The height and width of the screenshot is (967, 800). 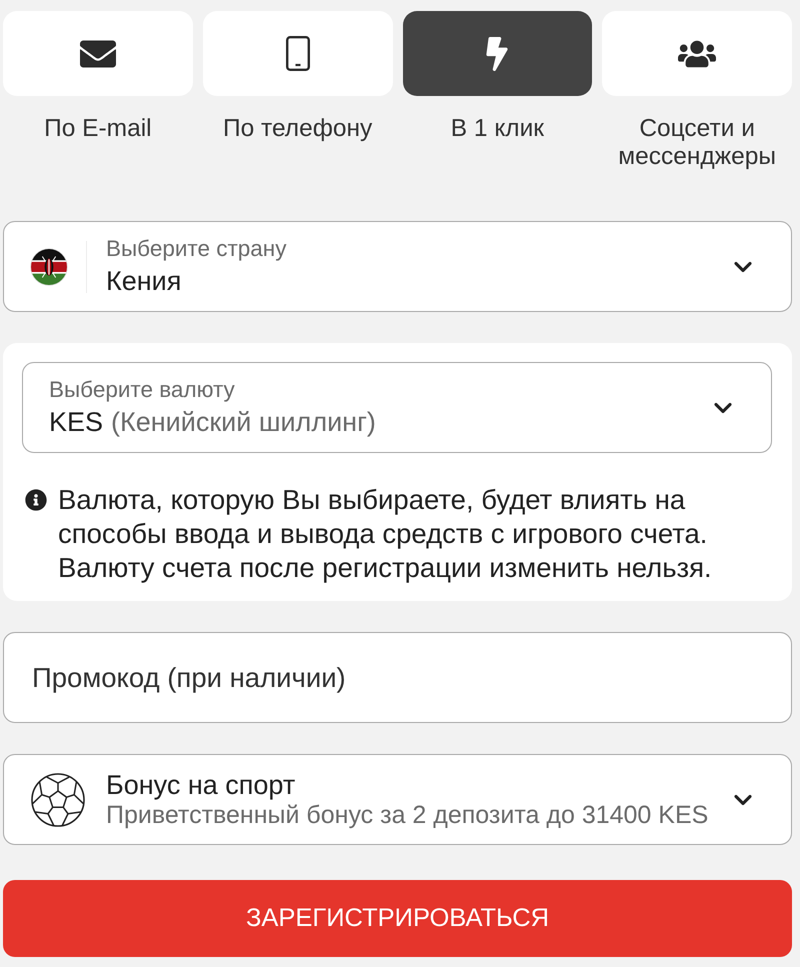 What do you see at coordinates (497, 129) in the screenshot?
I see `tab-label: В 1 клик` at bounding box center [497, 129].